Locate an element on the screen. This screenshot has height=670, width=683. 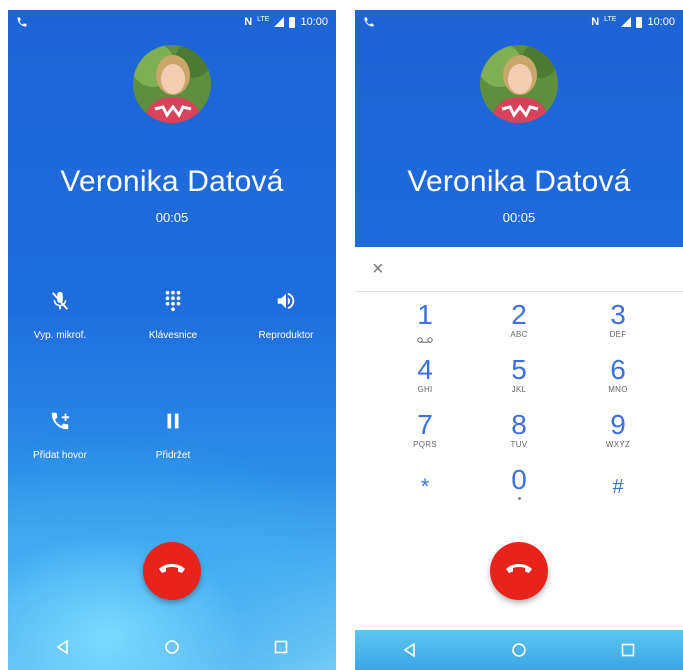
key-5: 5 JKL is located at coordinates (519, 375).